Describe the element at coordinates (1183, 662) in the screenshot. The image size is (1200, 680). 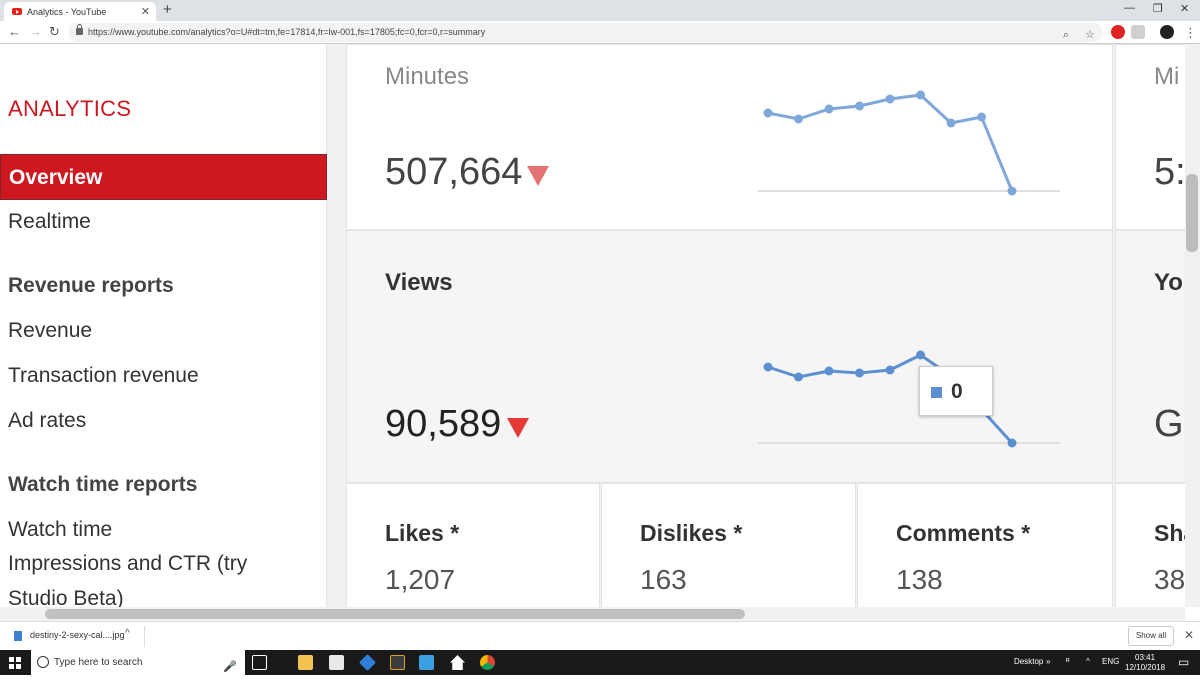
I see `notifications-icon: ▭` at that location.